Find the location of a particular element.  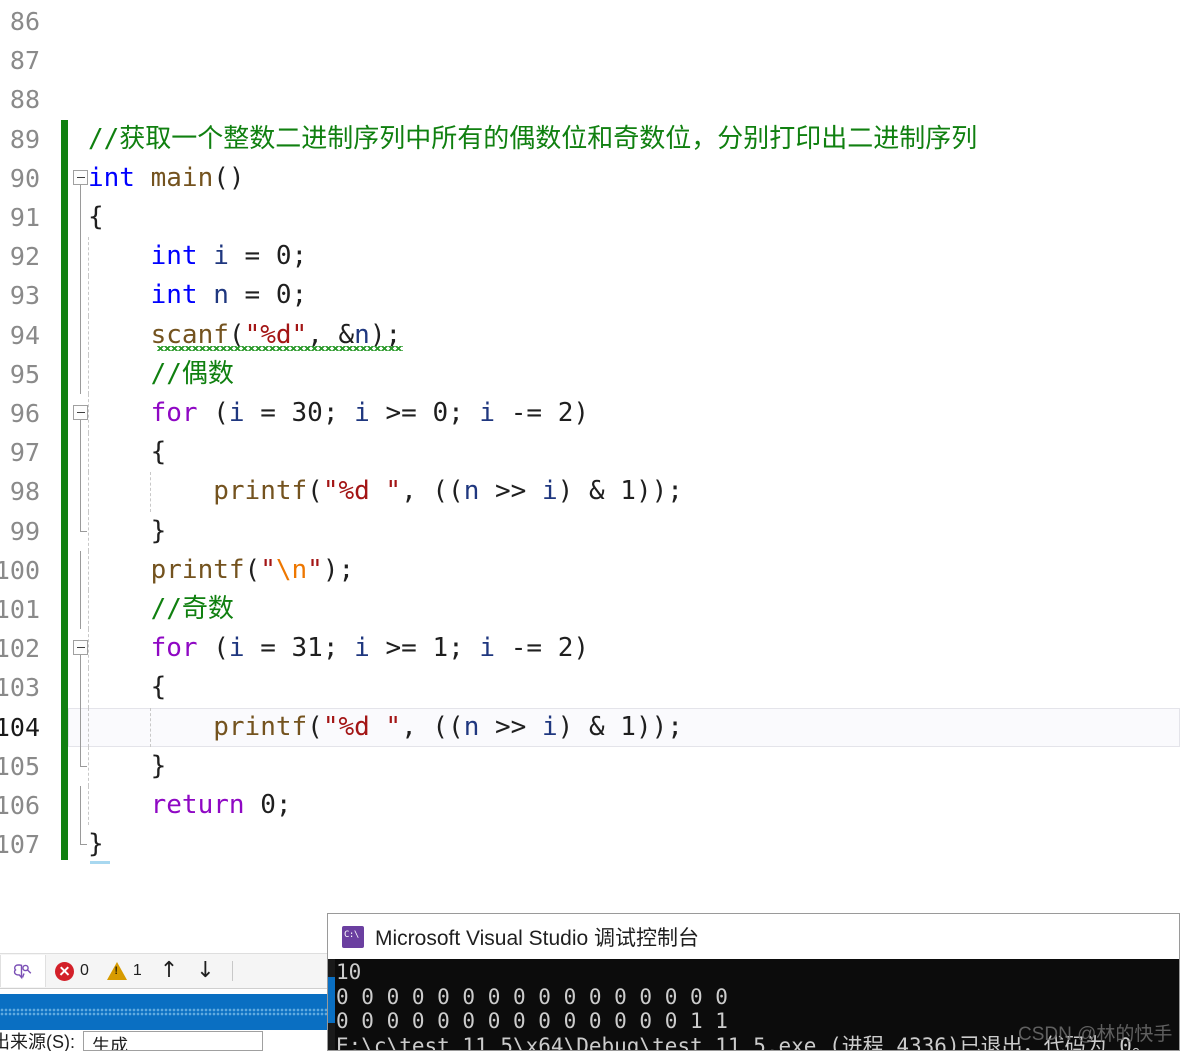

code-token: ) is located at coordinates (581, 648).